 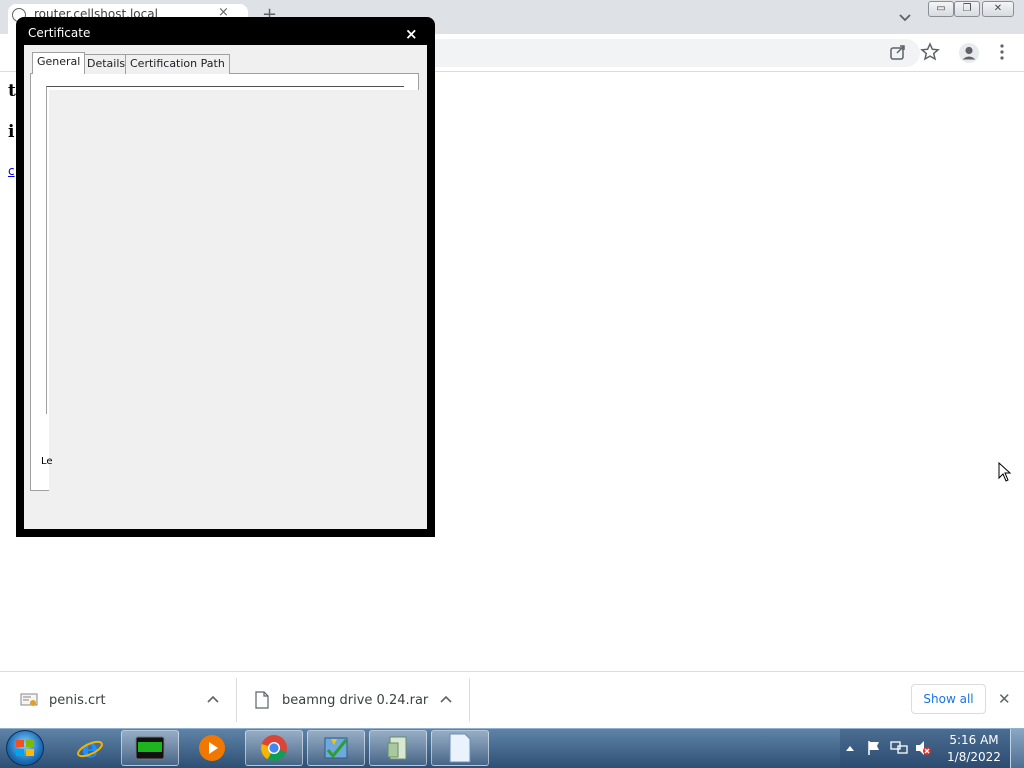 I want to click on tab-details: Details, so click(x=106, y=64).